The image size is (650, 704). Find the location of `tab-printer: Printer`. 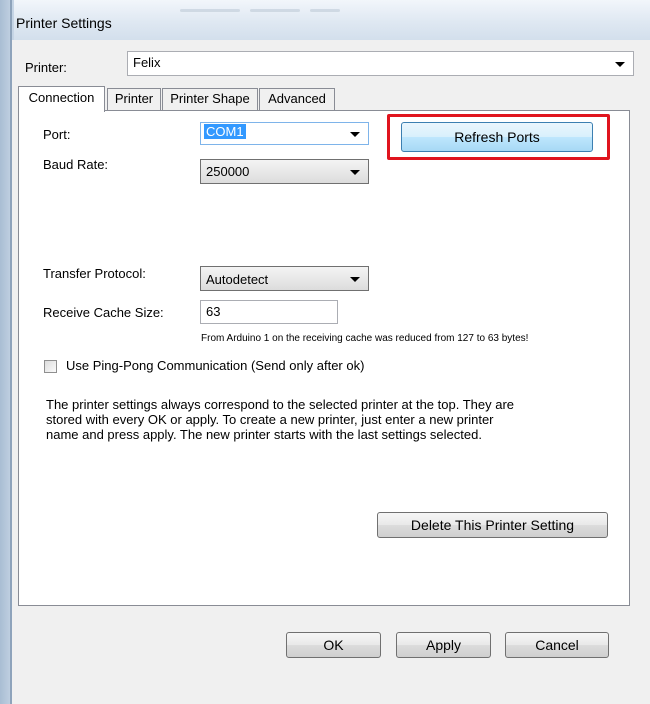

tab-printer: Printer is located at coordinates (134, 99).